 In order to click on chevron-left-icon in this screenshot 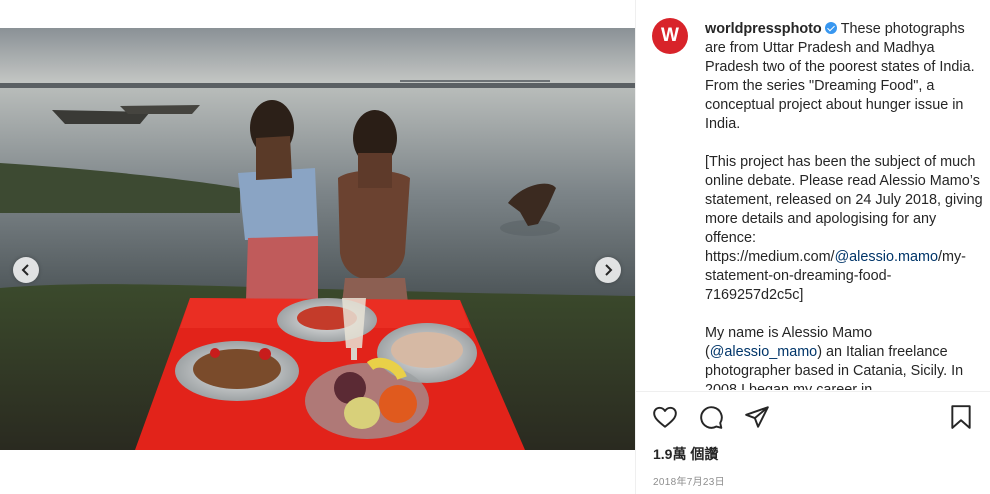, I will do `click(25, 270)`.